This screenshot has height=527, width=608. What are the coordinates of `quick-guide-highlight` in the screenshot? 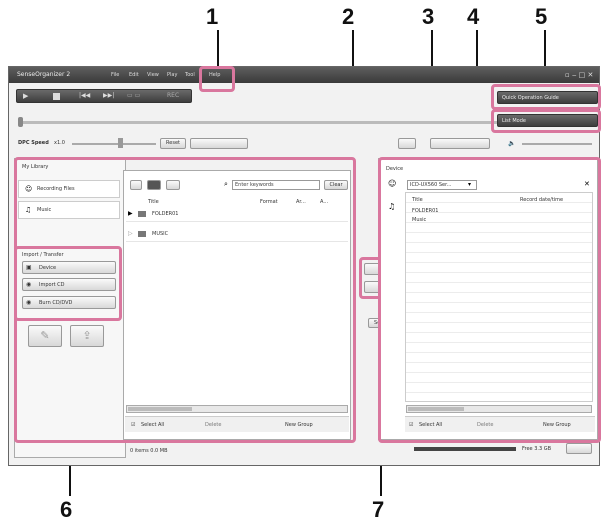 It's located at (546, 97).